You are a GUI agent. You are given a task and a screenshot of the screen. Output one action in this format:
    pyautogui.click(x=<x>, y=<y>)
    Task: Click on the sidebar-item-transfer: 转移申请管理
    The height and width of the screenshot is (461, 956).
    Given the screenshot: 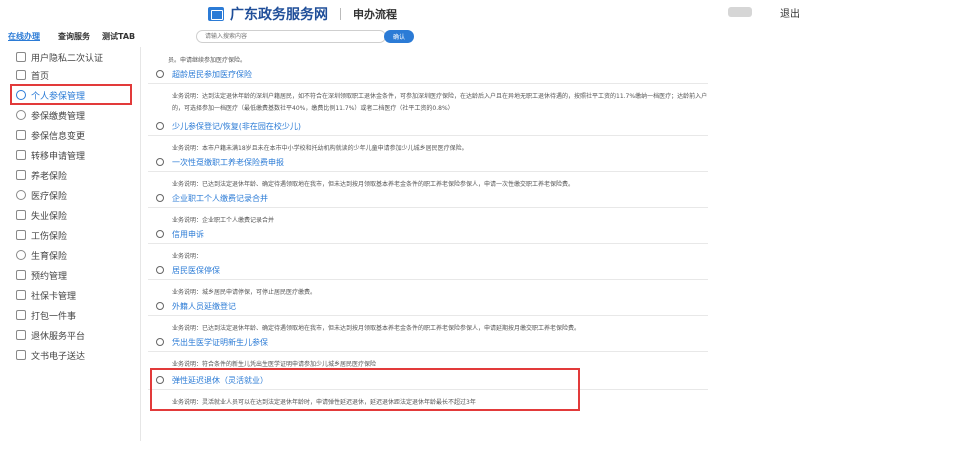 What is the action you would take?
    pyautogui.click(x=73, y=155)
    